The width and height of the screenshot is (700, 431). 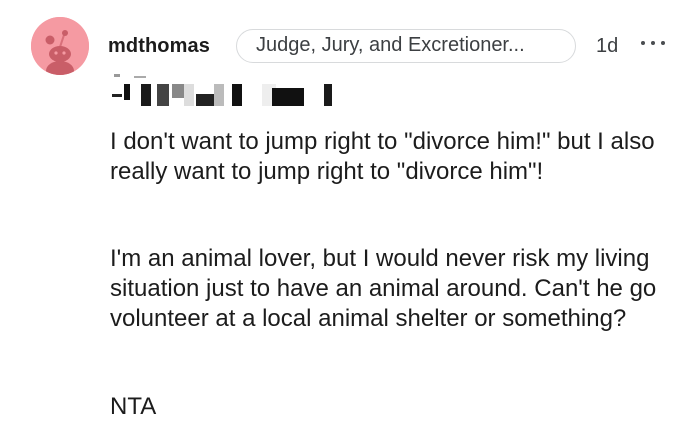 What do you see at coordinates (159, 46) in the screenshot?
I see `comment-author-link: mdthomas` at bounding box center [159, 46].